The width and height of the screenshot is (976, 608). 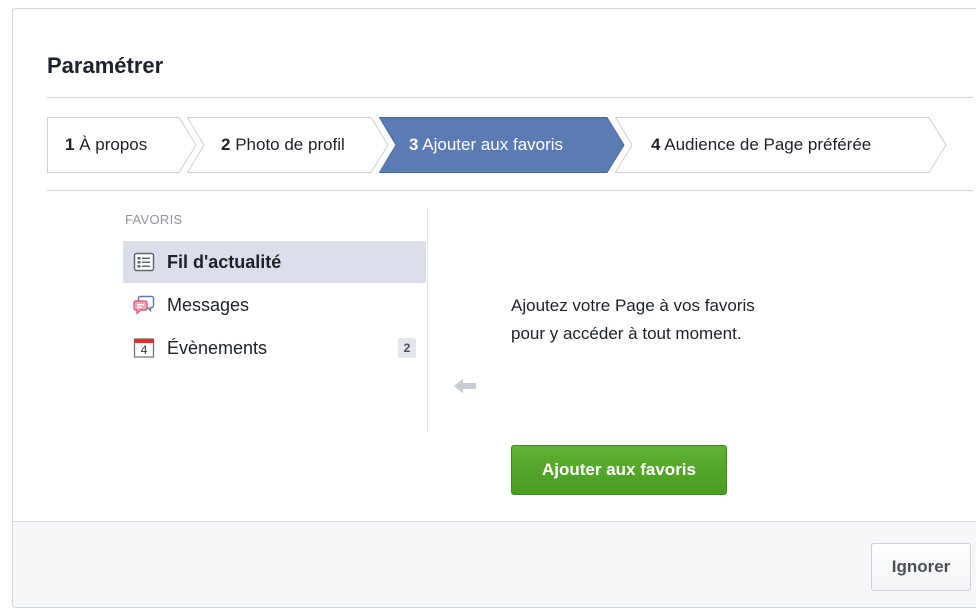 What do you see at coordinates (274, 305) in the screenshot?
I see `favorites-item-messages: Messages` at bounding box center [274, 305].